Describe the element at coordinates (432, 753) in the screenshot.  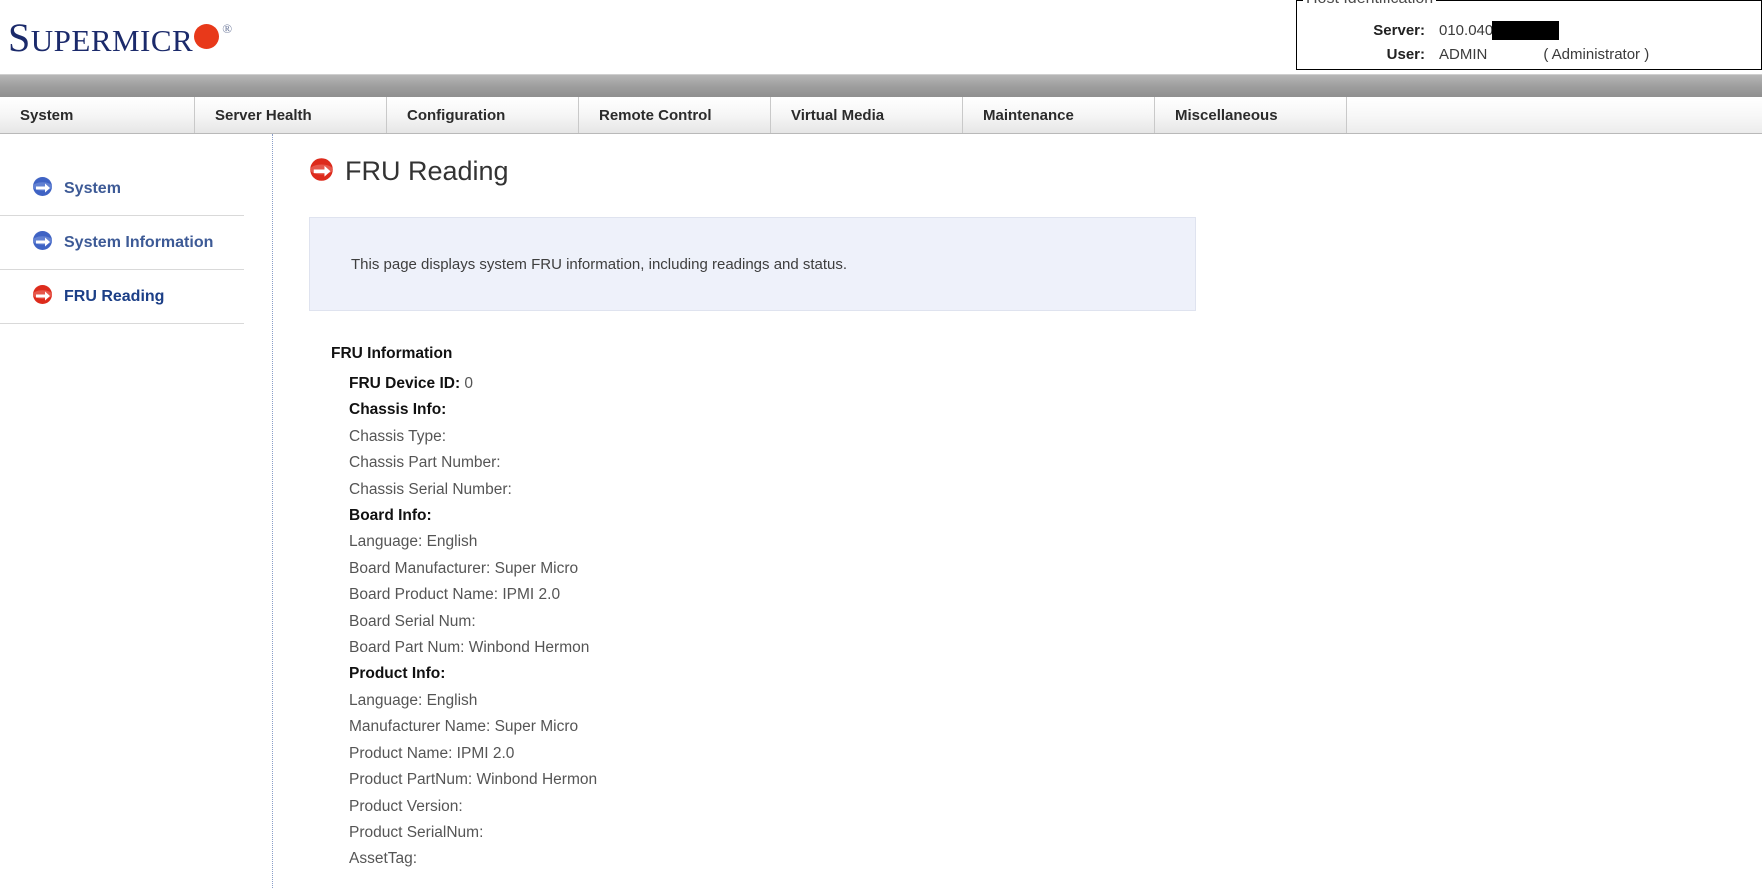
I see `fru-row: Product Name: IPMI 2.0` at that location.